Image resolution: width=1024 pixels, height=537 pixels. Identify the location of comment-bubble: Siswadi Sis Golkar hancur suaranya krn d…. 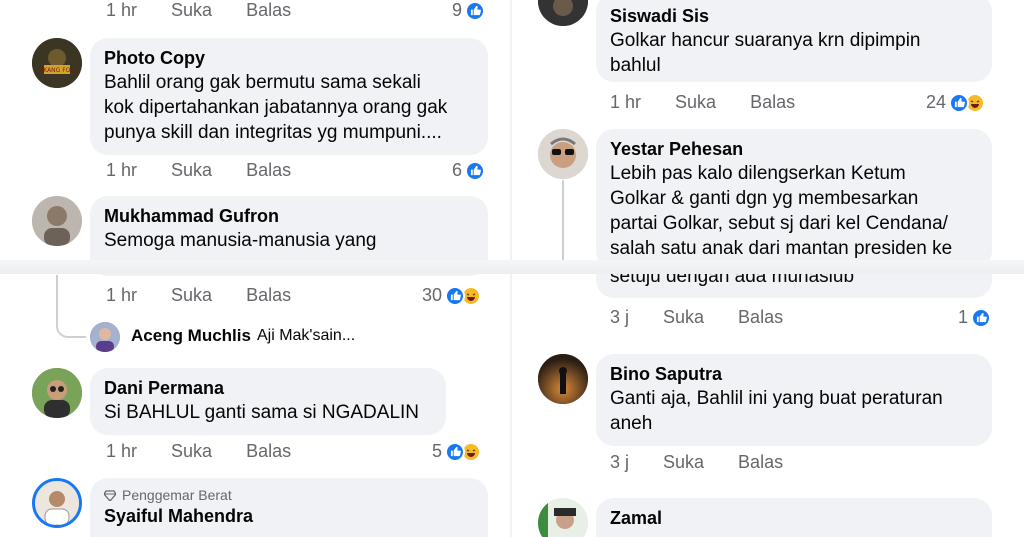
(794, 41).